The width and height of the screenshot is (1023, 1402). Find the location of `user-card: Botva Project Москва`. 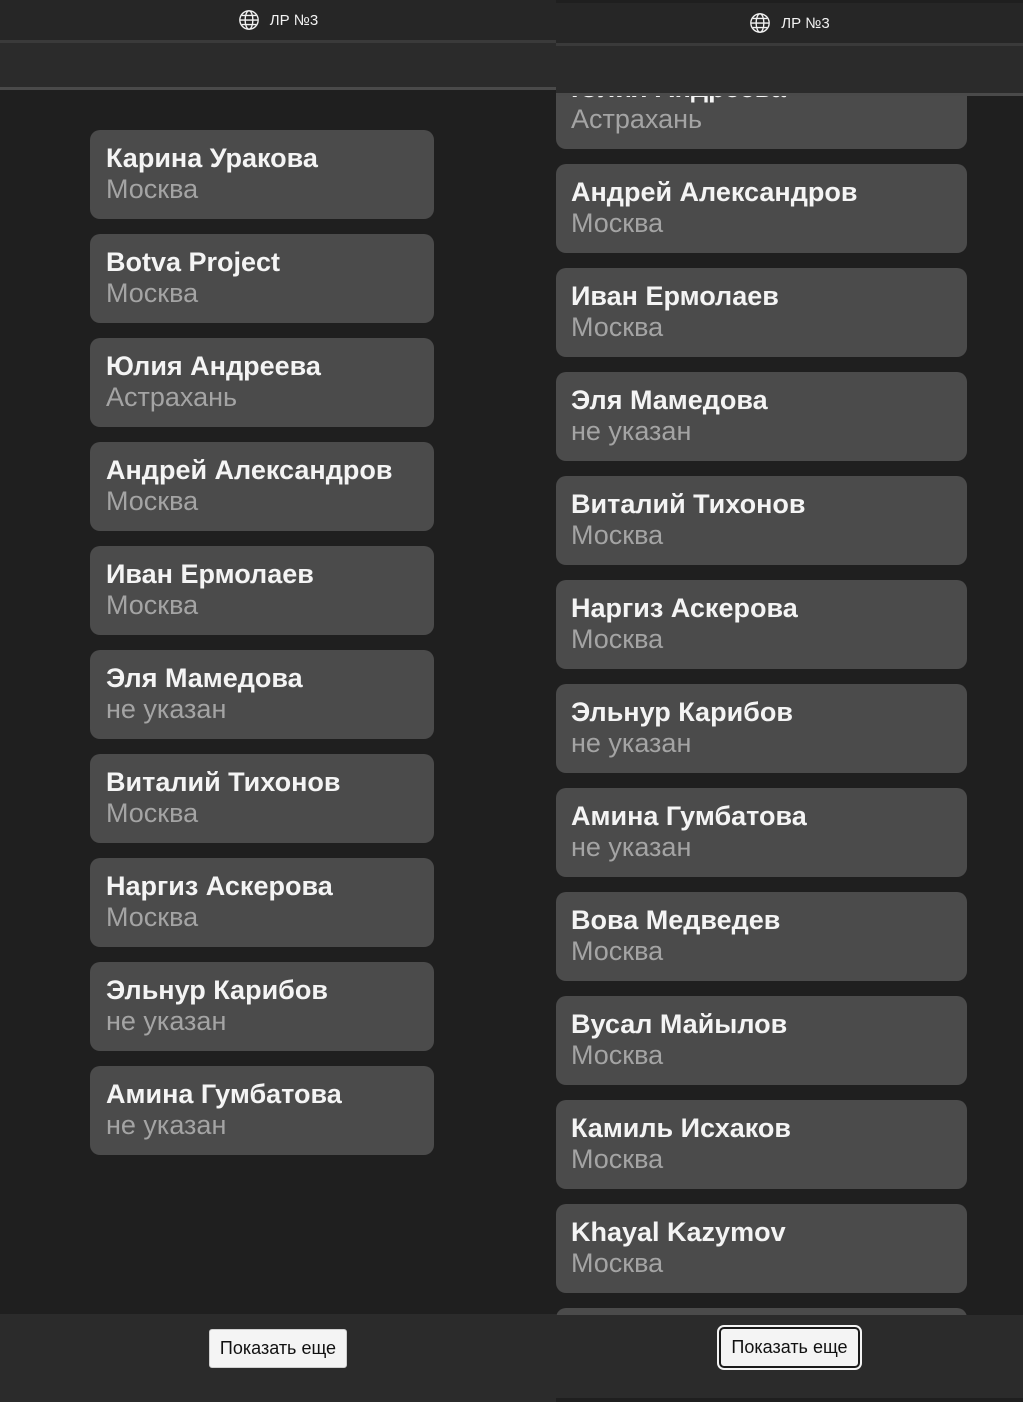

user-card: Botva Project Москва is located at coordinates (262, 278).